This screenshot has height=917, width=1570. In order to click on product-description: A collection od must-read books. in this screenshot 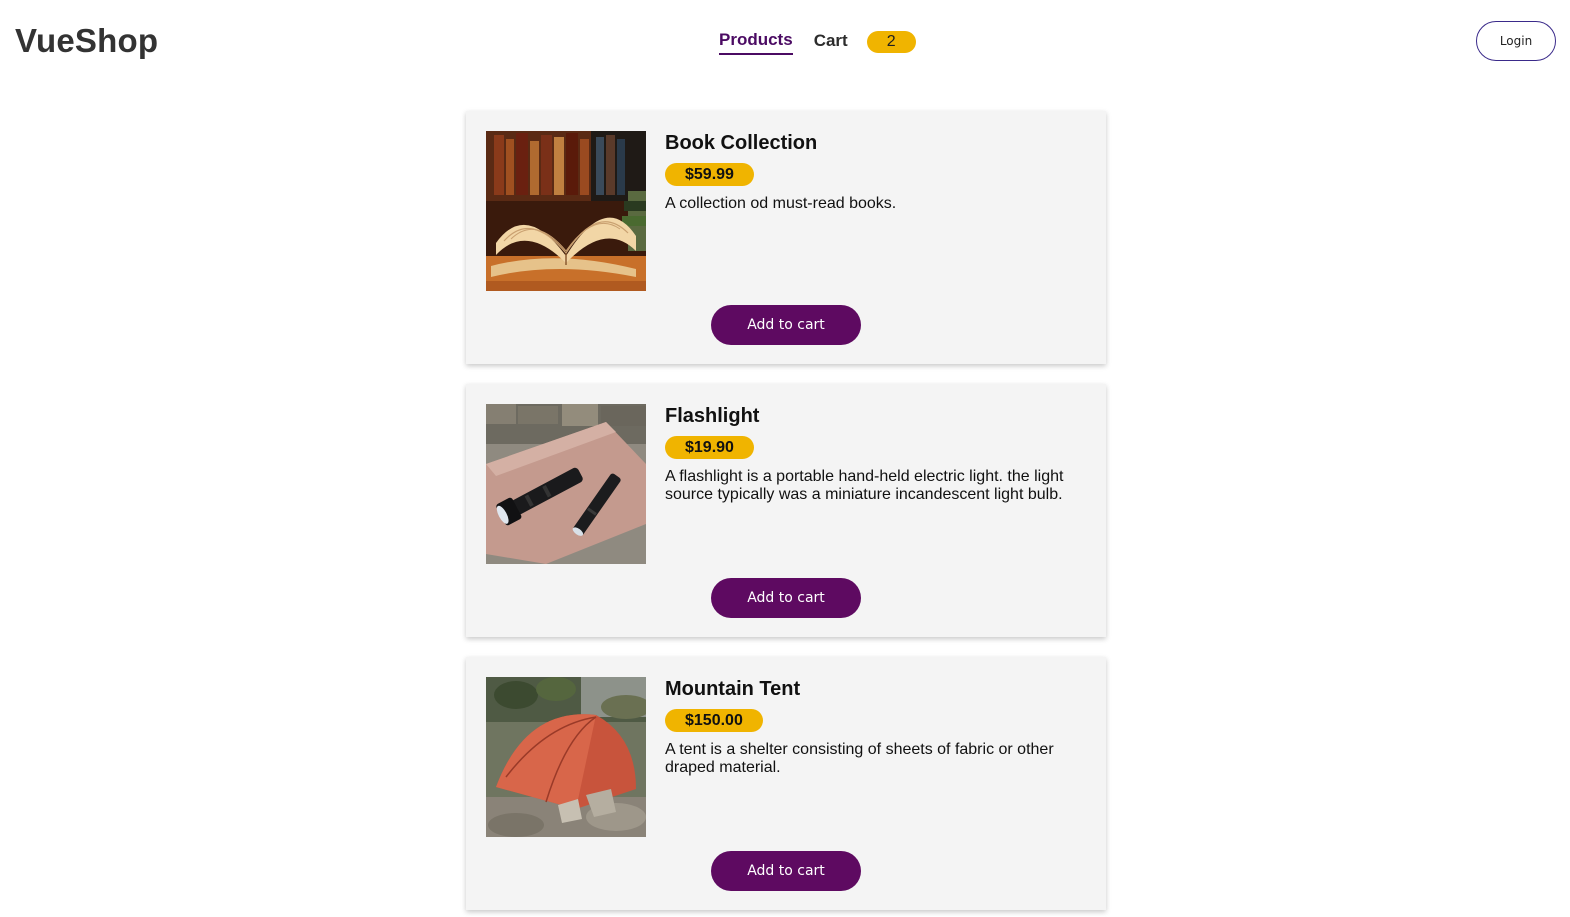, I will do `click(781, 203)`.